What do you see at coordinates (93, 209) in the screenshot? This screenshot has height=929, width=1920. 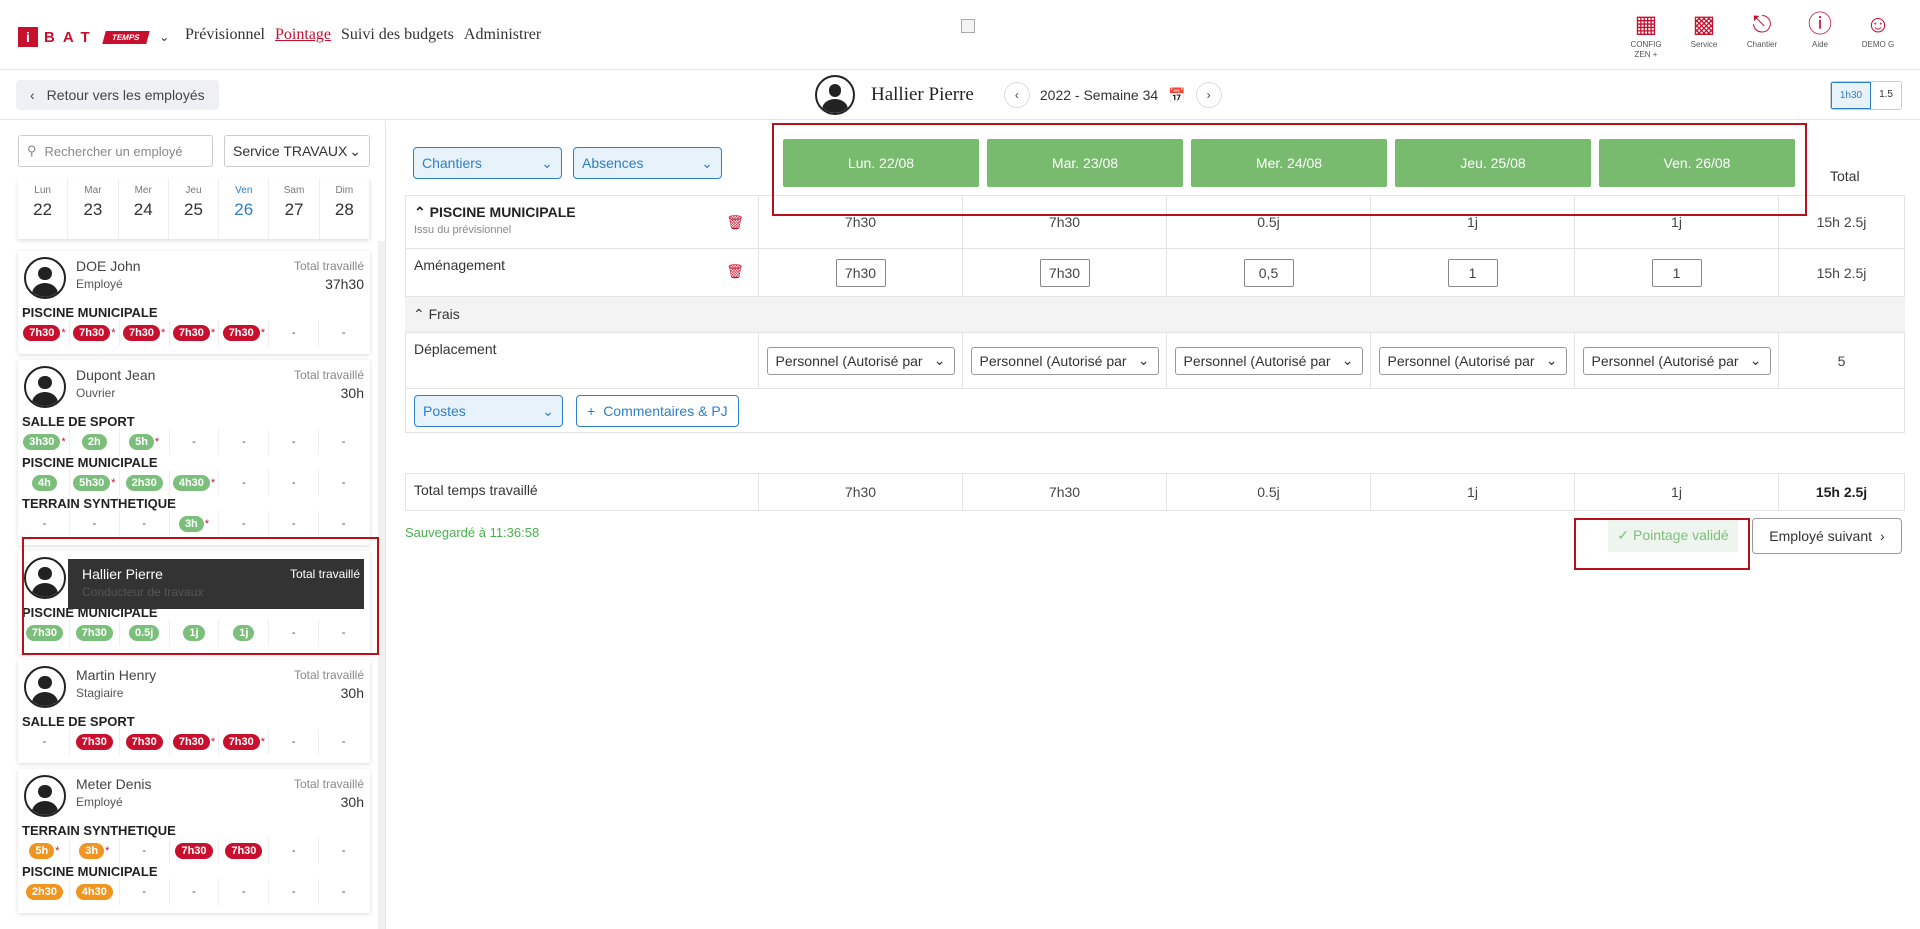 I see `day-mar: Mar 23` at bounding box center [93, 209].